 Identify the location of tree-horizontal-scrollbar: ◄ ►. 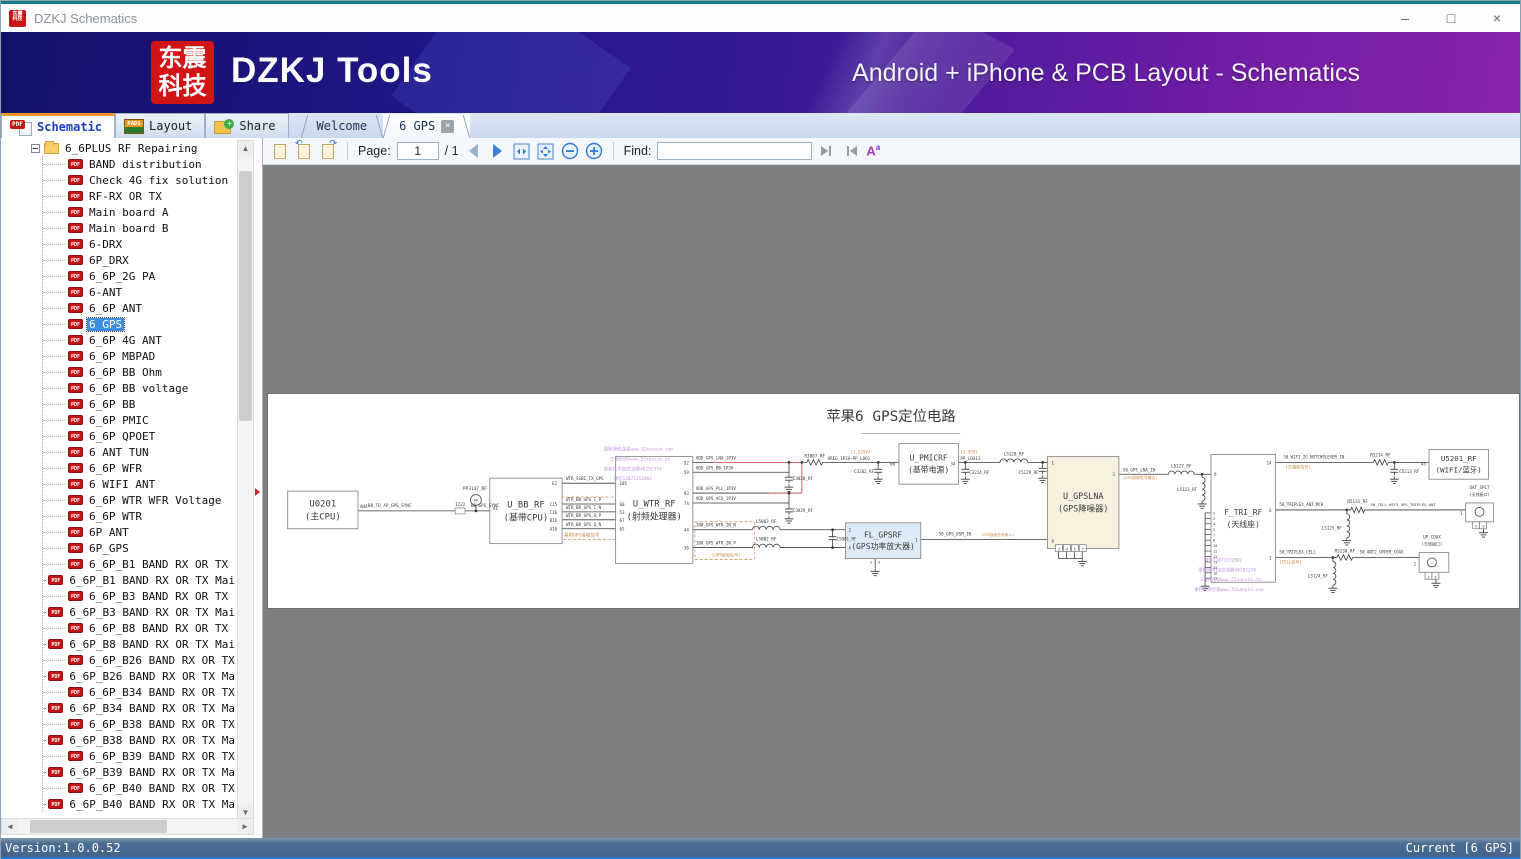
(127, 826).